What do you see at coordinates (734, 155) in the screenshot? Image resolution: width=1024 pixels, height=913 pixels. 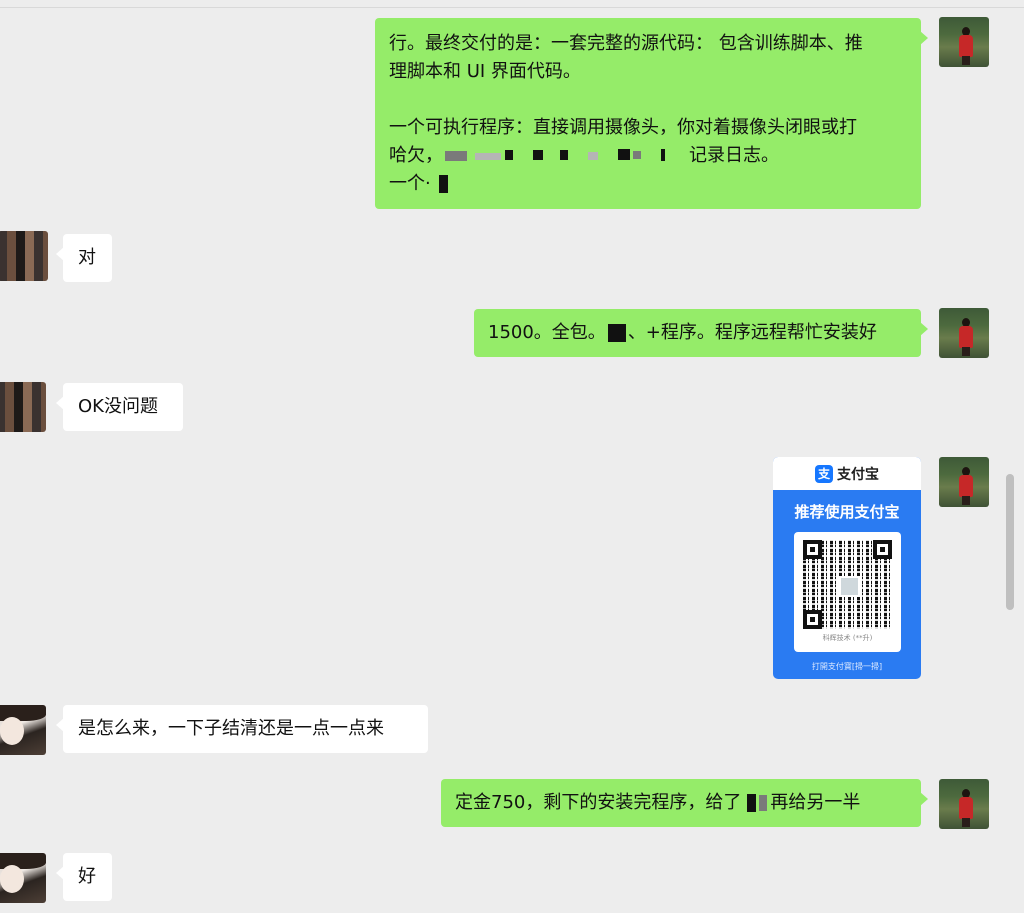 I see `message-text: 记录日志。` at bounding box center [734, 155].